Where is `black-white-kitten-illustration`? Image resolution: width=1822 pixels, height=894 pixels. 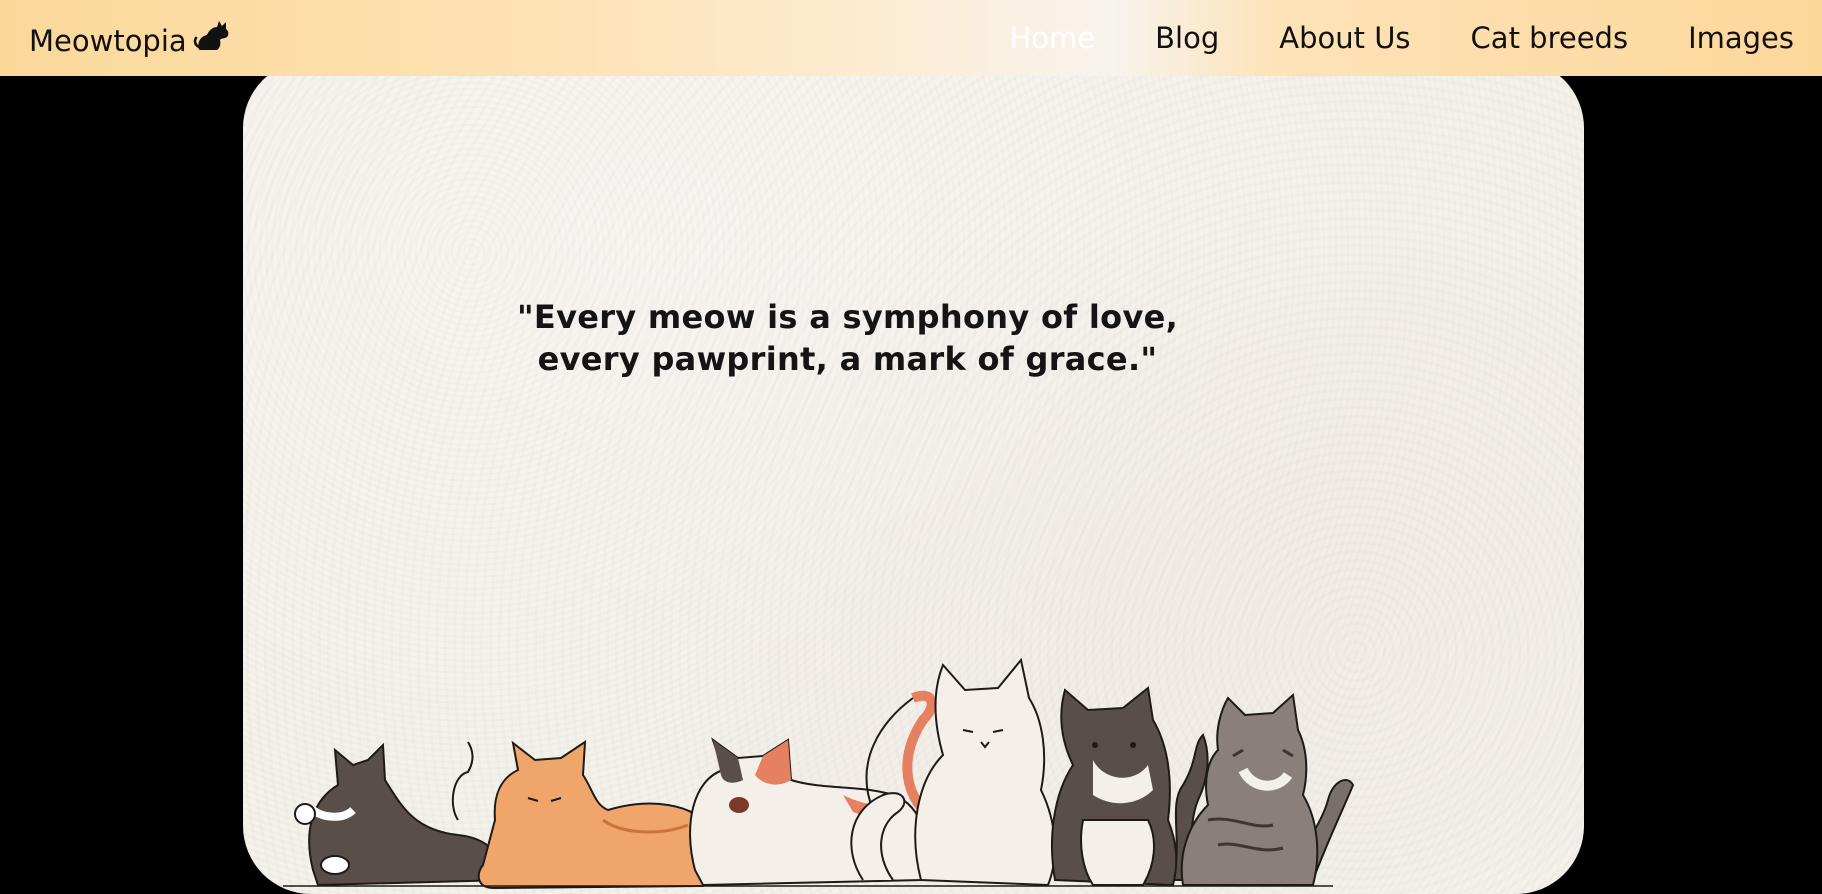 black-white-kitten-illustration is located at coordinates (400, 814).